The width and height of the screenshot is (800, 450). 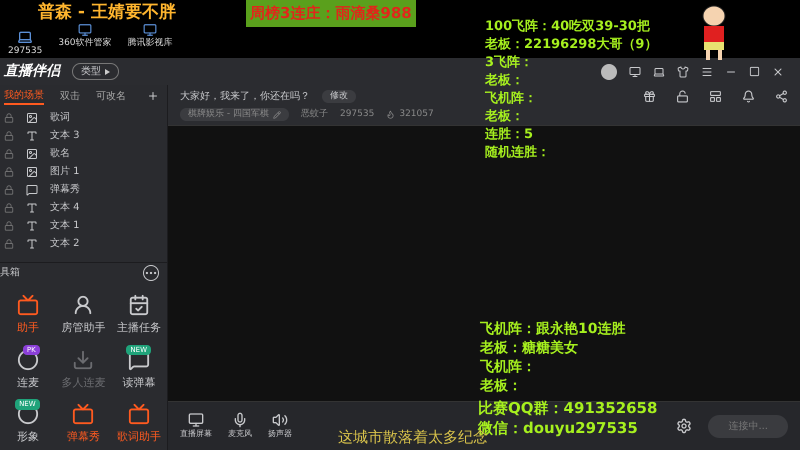 I want to click on source-label: 歌名, so click(x=60, y=153).